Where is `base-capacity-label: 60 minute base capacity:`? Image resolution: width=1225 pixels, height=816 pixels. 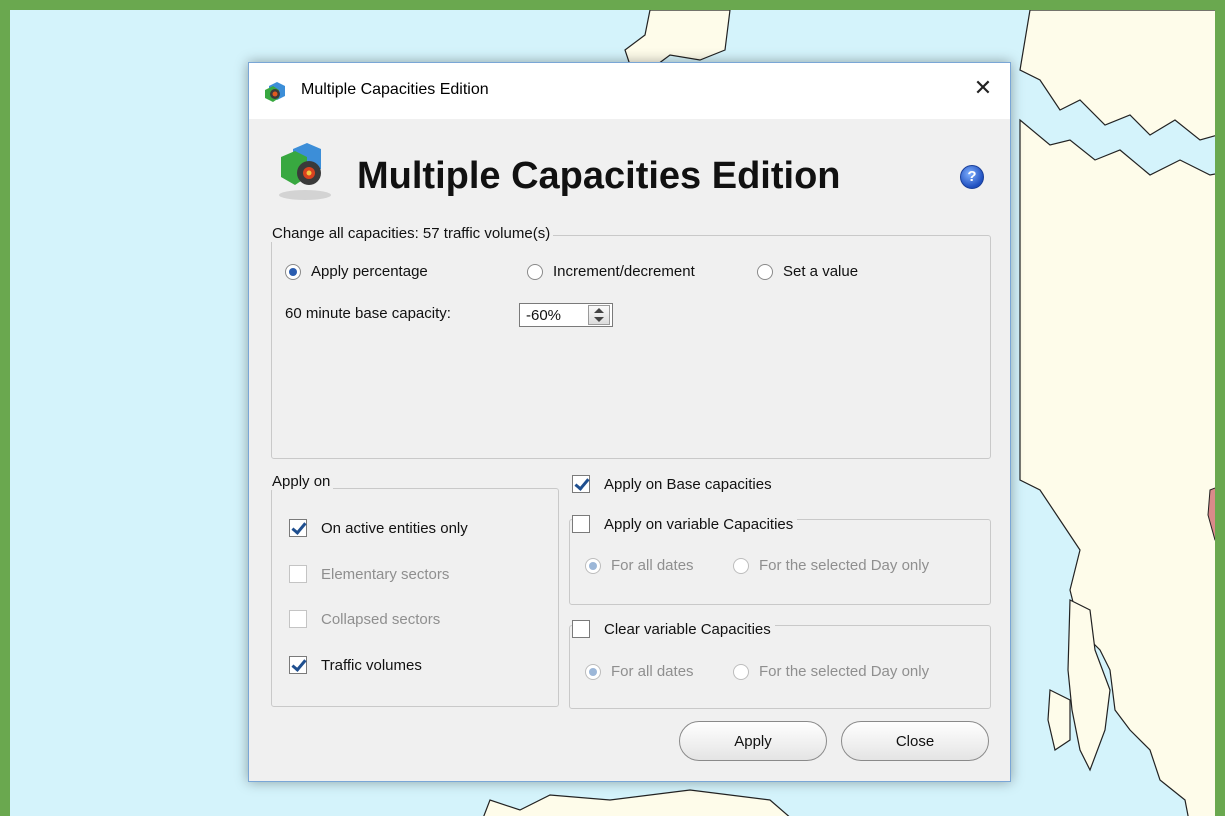
base-capacity-label: 60 minute base capacity: is located at coordinates (368, 313).